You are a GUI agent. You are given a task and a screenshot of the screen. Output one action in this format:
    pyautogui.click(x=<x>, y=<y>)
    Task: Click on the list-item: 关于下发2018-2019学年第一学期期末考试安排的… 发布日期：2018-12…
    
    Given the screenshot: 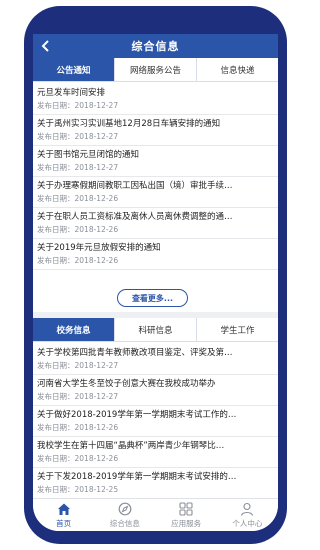 What is the action you would take?
    pyautogui.click(x=155, y=483)
    